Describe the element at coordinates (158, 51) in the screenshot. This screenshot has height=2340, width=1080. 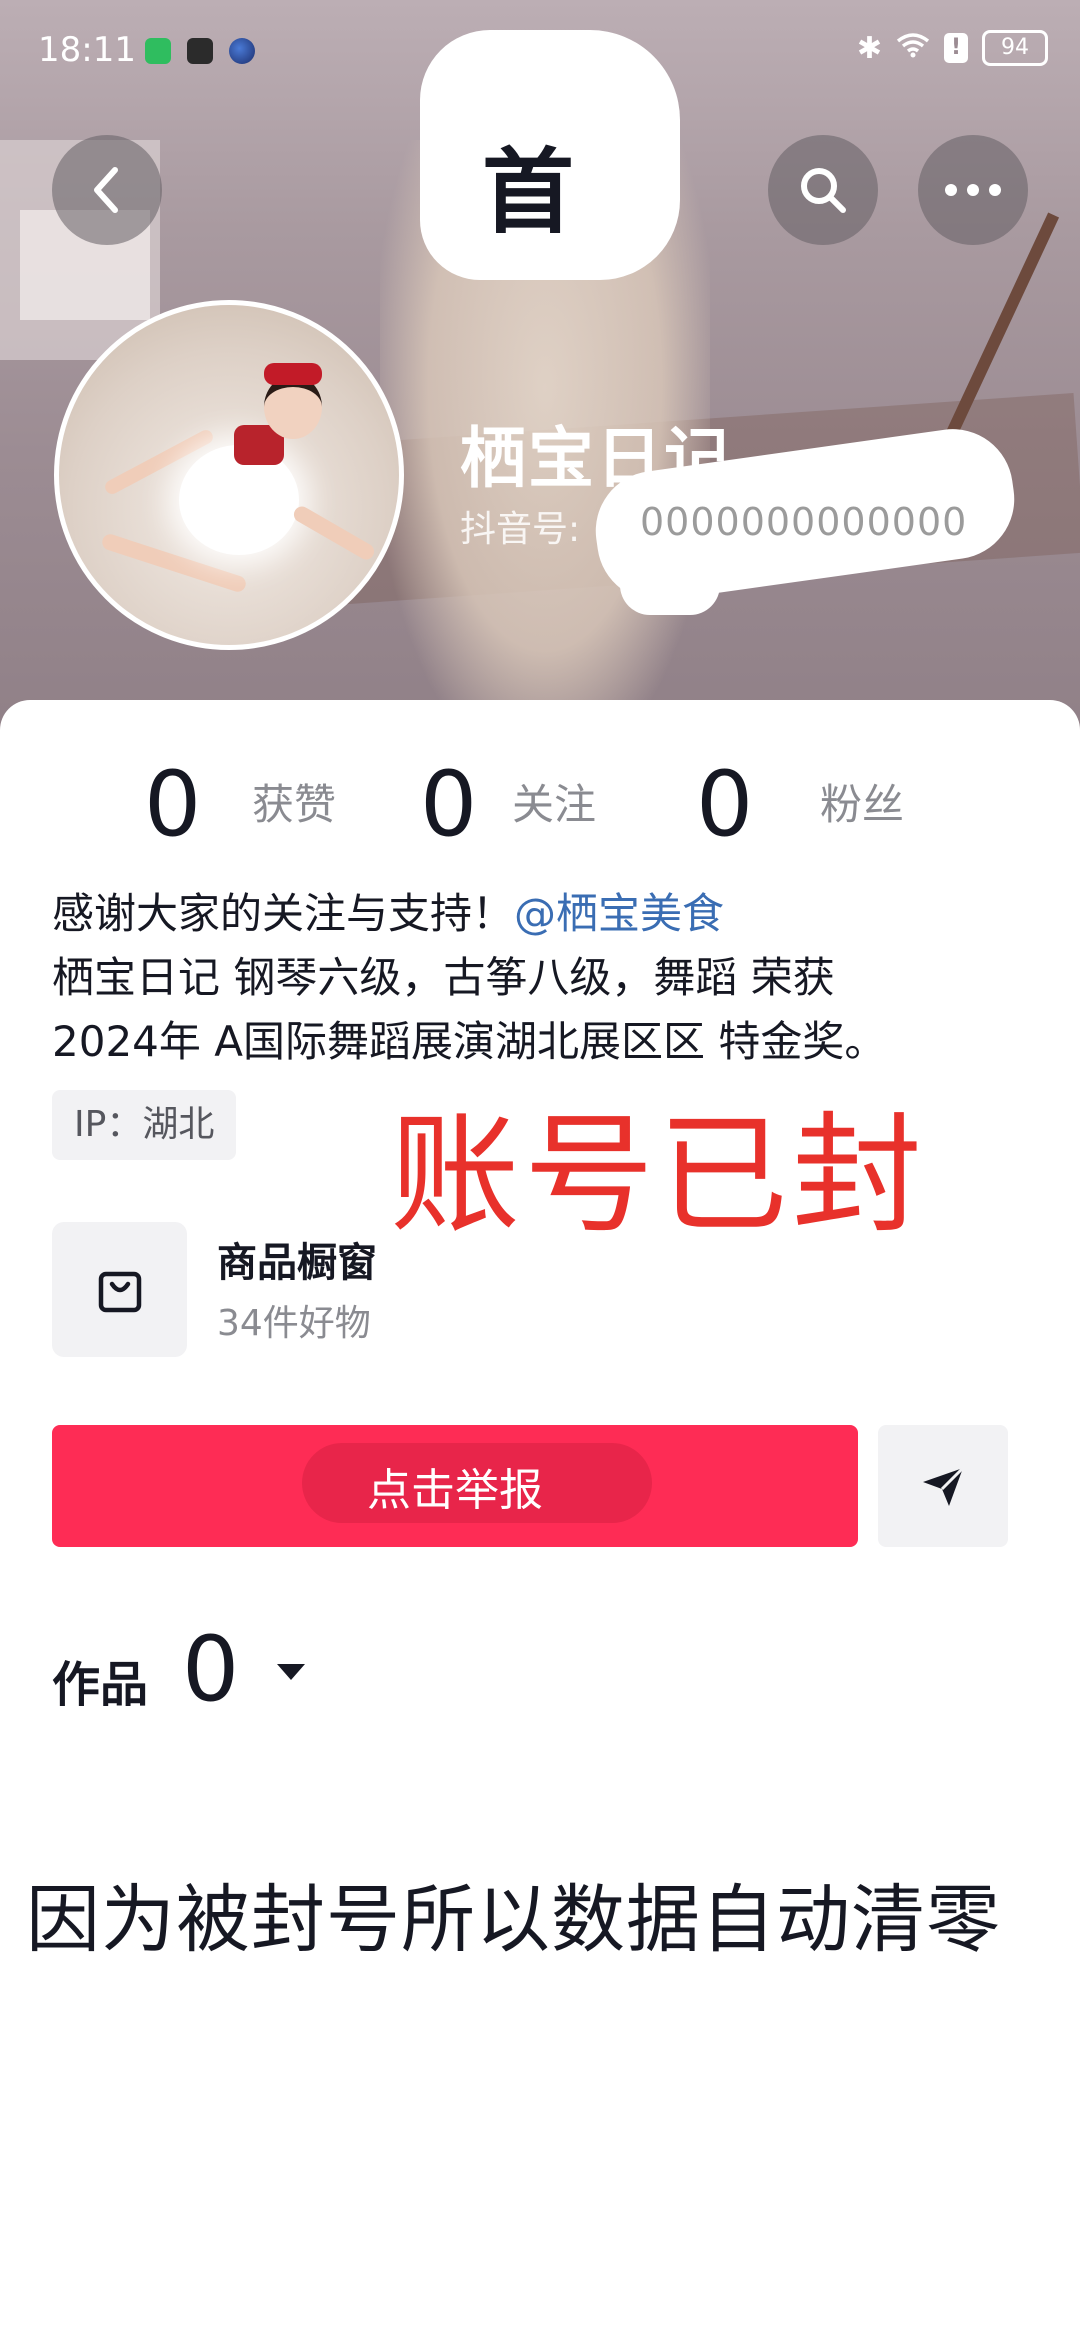
I see `wechat-icon` at that location.